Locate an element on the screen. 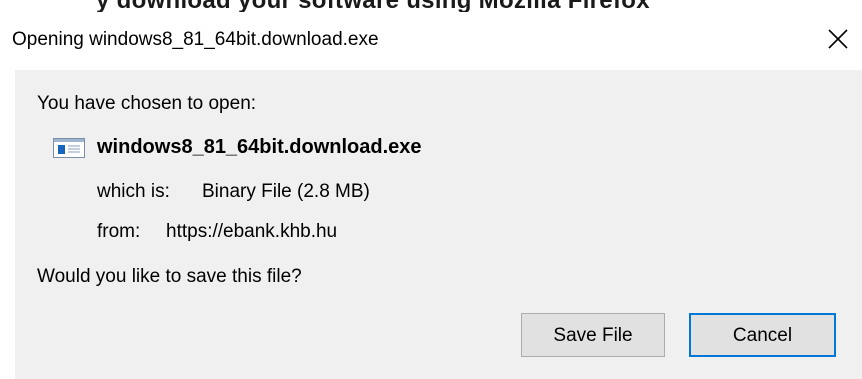 Image resolution: width=862 pixels, height=379 pixels. chosen-to-open-label: You have chosen to open: is located at coordinates (147, 103).